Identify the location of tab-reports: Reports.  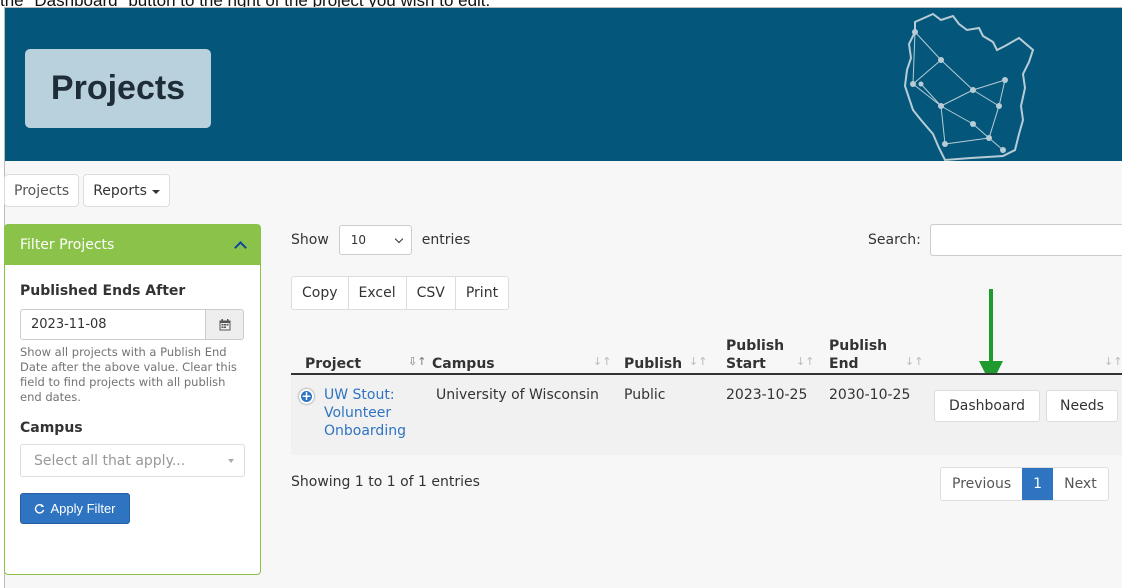
(126, 190).